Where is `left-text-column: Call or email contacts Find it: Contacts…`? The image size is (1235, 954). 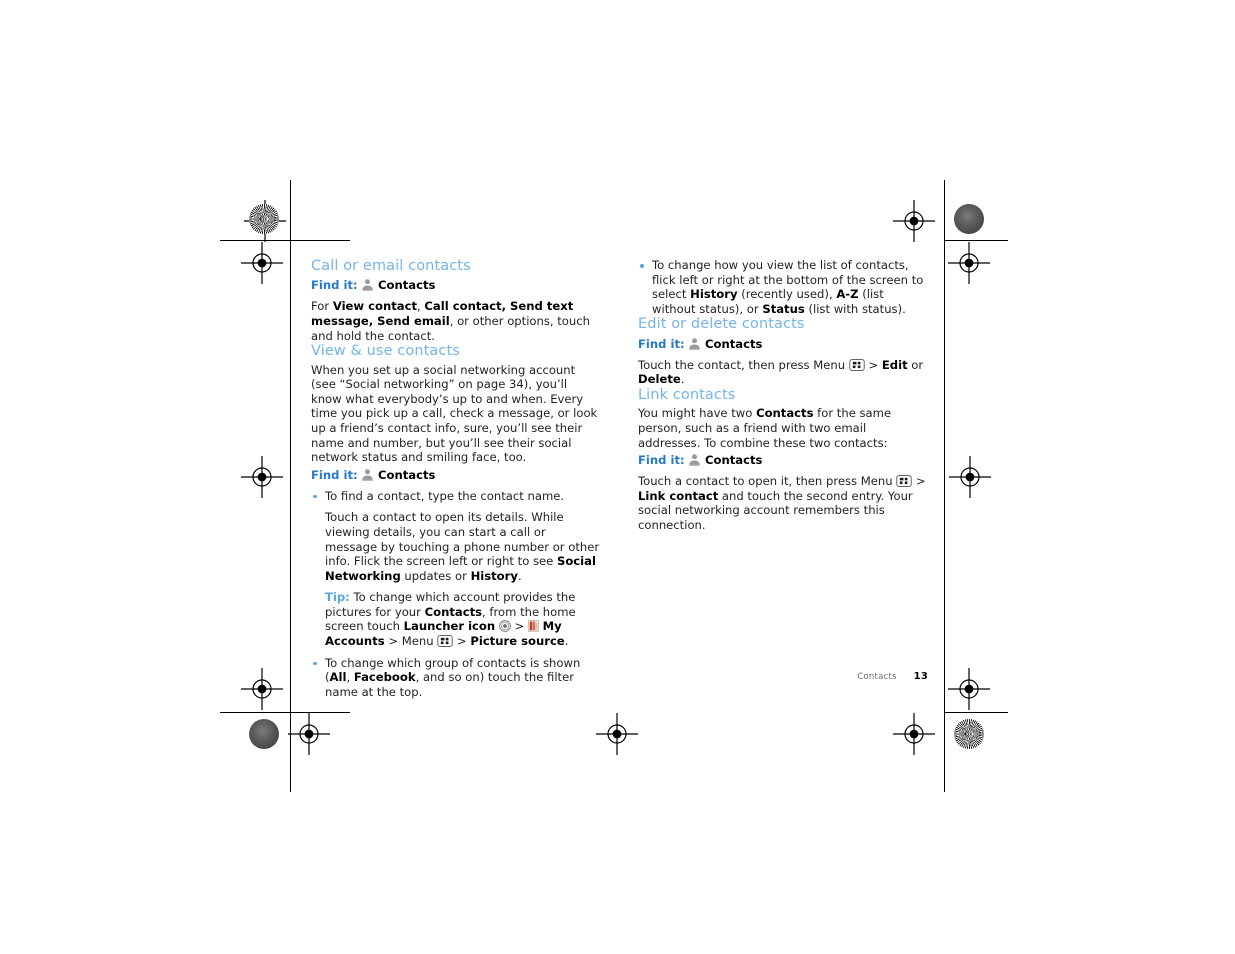
left-text-column: Call or email contacts Find it: Contacts… is located at coordinates (456, 478).